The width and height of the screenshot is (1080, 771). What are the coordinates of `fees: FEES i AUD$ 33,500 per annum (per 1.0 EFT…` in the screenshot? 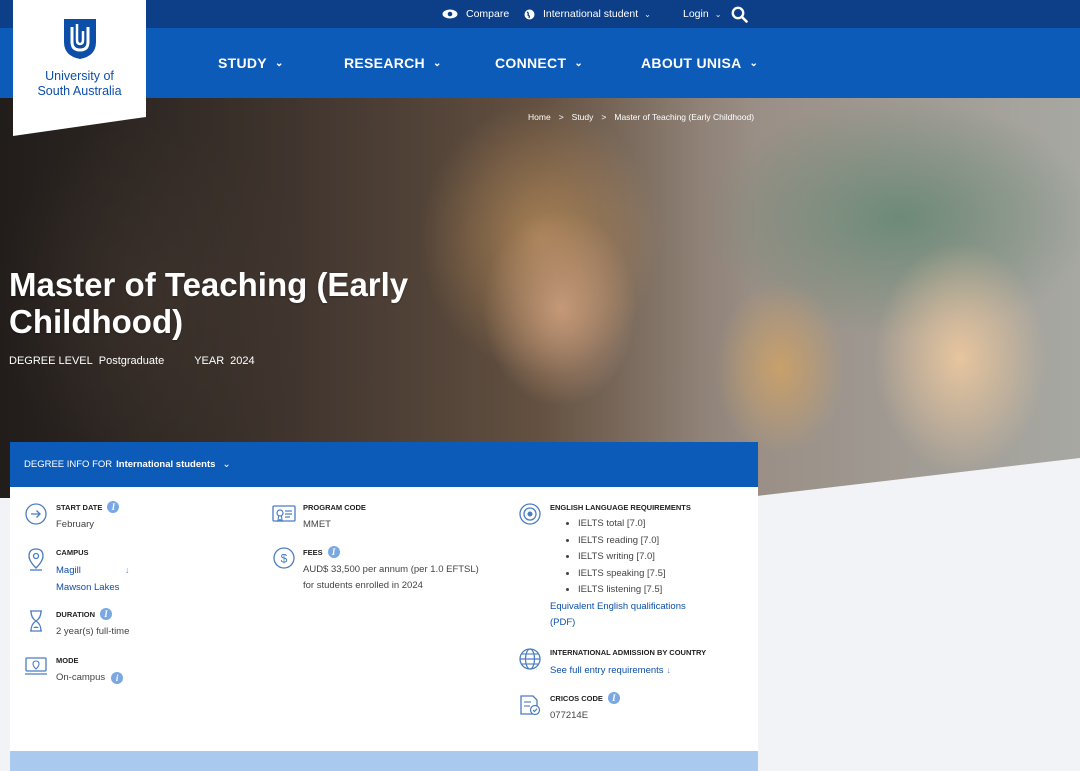 It's located at (391, 569).